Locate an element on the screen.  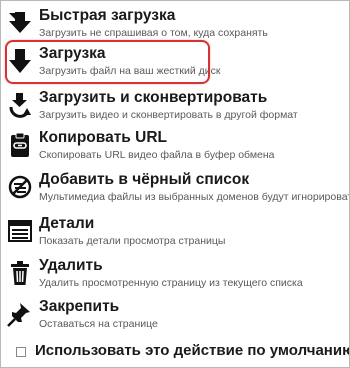
details-icon is located at coordinates (20, 231).